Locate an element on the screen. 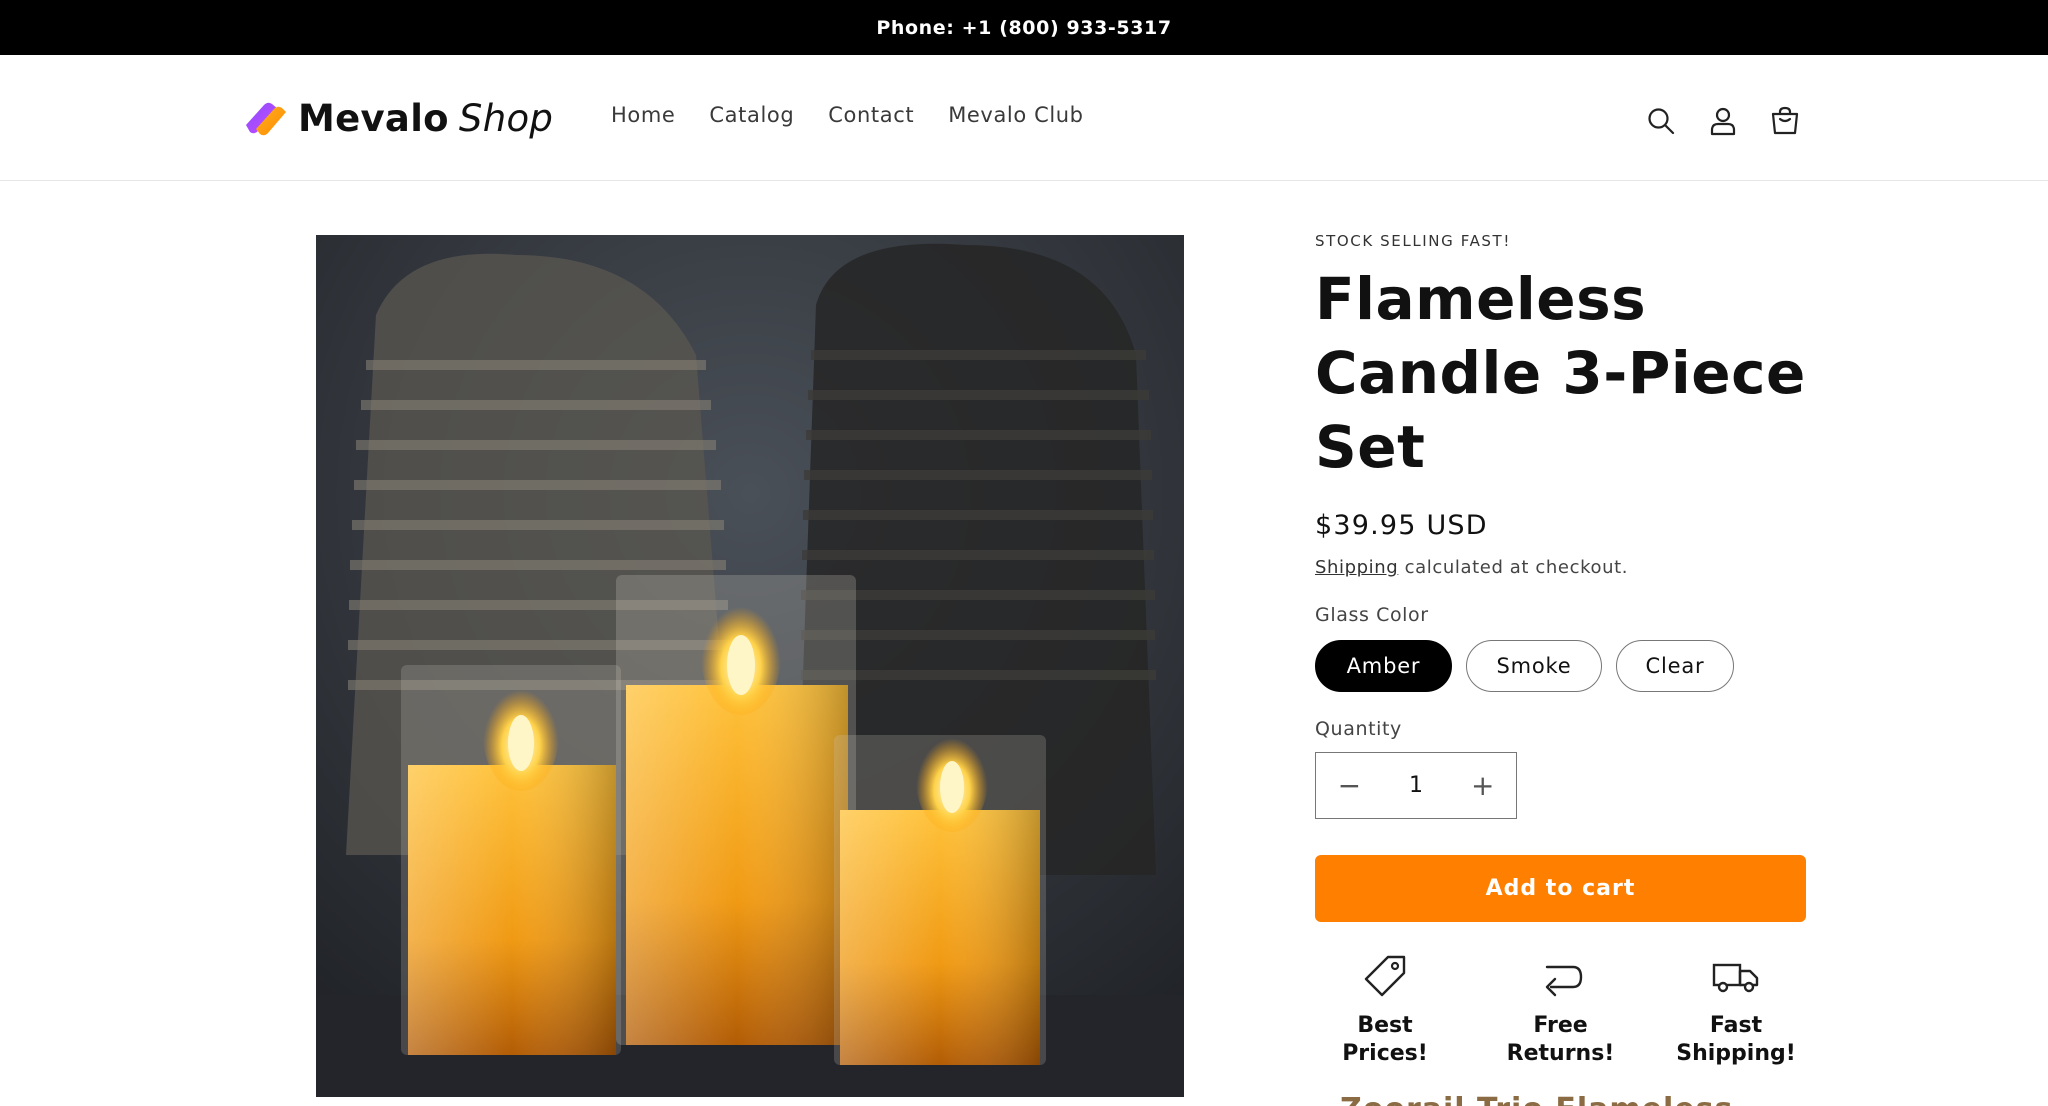  search-icon is located at coordinates (1661, 121).